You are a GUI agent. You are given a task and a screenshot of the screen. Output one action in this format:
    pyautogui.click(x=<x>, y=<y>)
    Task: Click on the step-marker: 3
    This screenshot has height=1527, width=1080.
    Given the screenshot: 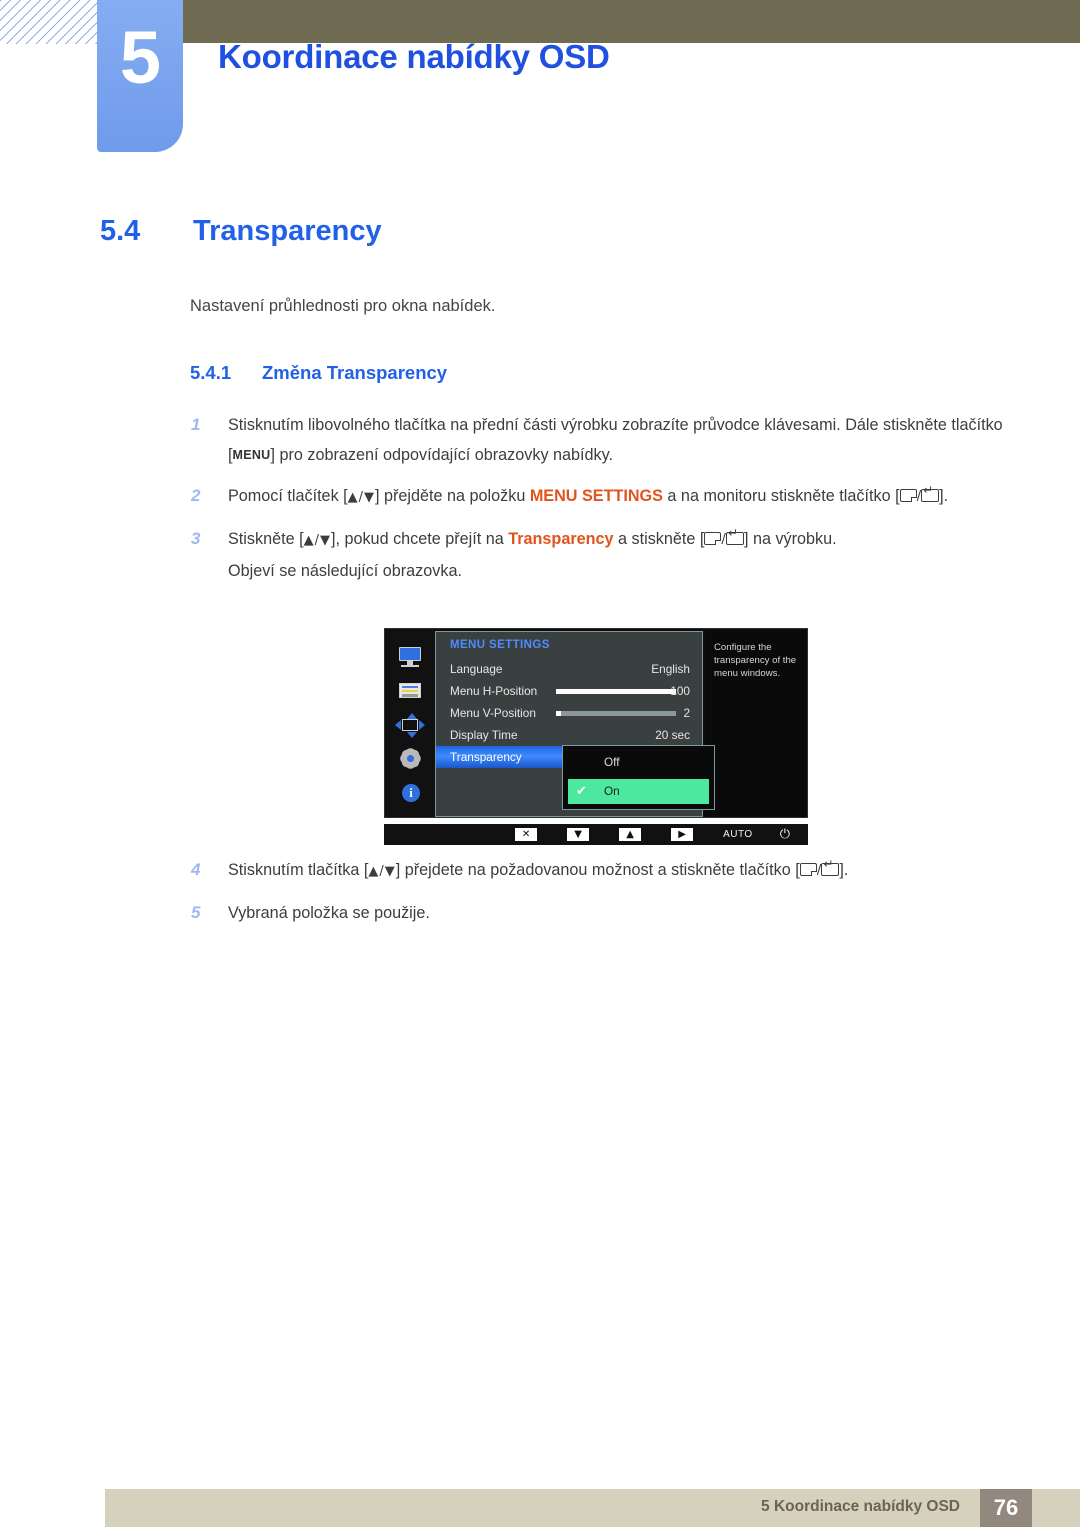 What is the action you would take?
    pyautogui.click(x=196, y=538)
    